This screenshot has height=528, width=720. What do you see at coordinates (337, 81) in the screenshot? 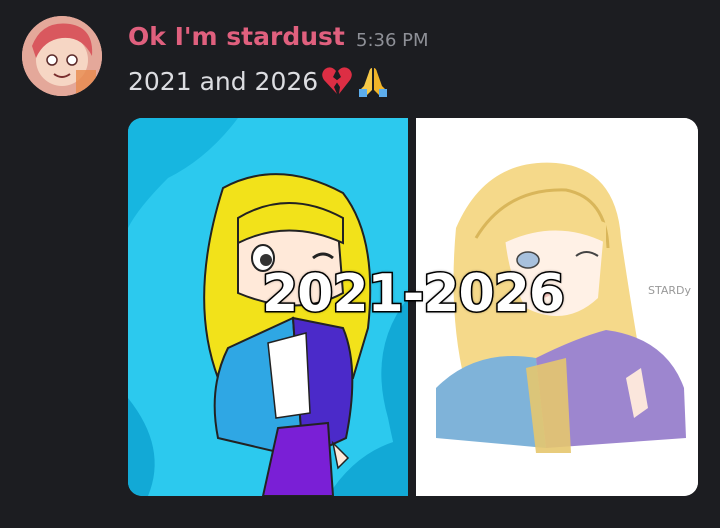
I see `broken-heart-icon` at bounding box center [337, 81].